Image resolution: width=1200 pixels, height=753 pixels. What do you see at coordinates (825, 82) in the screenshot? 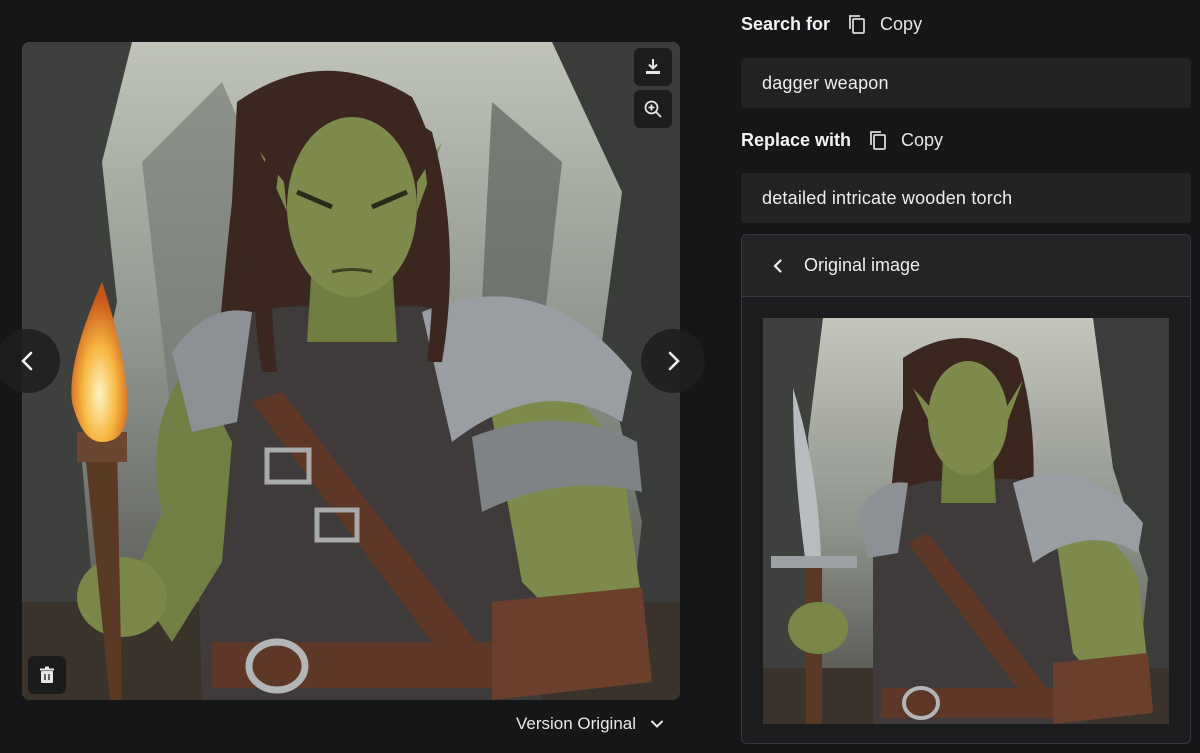
I see `search-for-value: dagger weapon` at bounding box center [825, 82].